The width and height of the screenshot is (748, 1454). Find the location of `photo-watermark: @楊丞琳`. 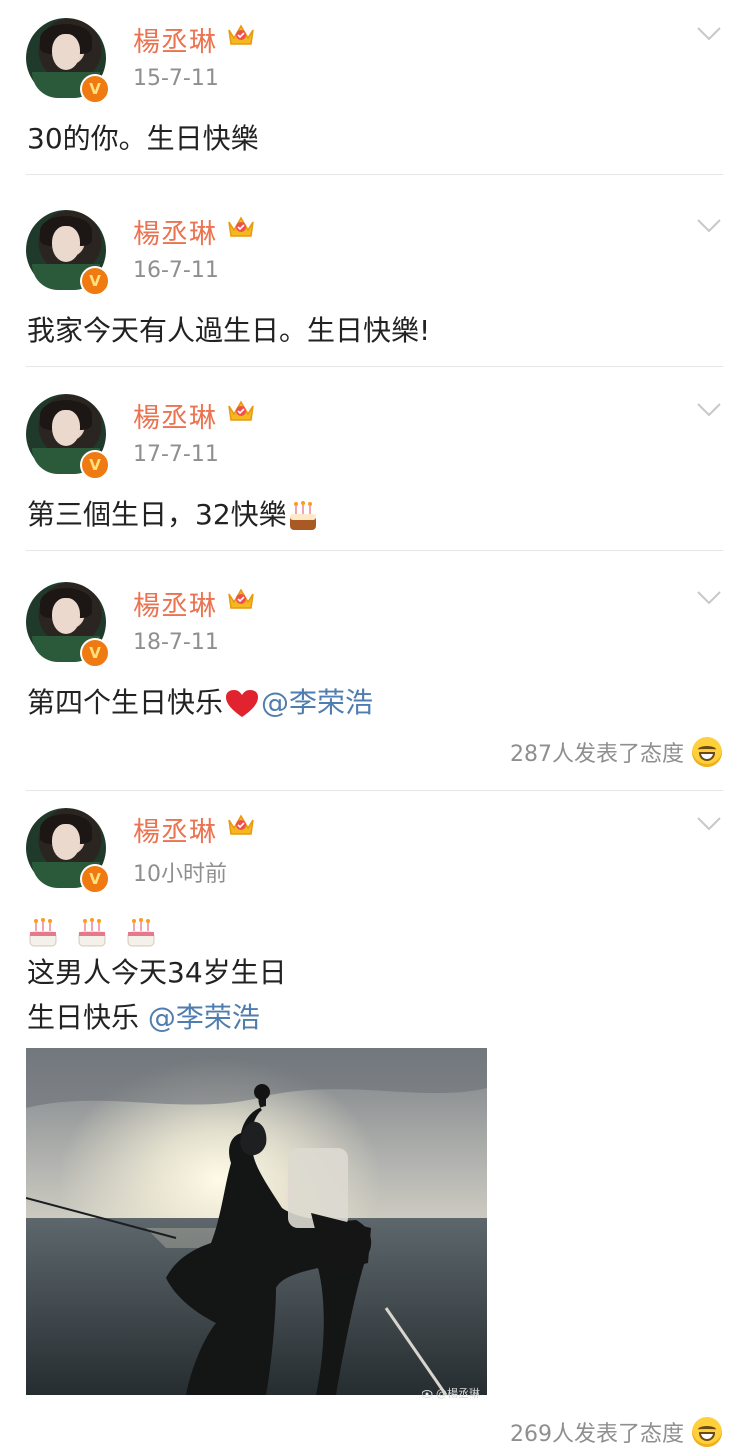

photo-watermark: @楊丞琳 is located at coordinates (458, 1393).